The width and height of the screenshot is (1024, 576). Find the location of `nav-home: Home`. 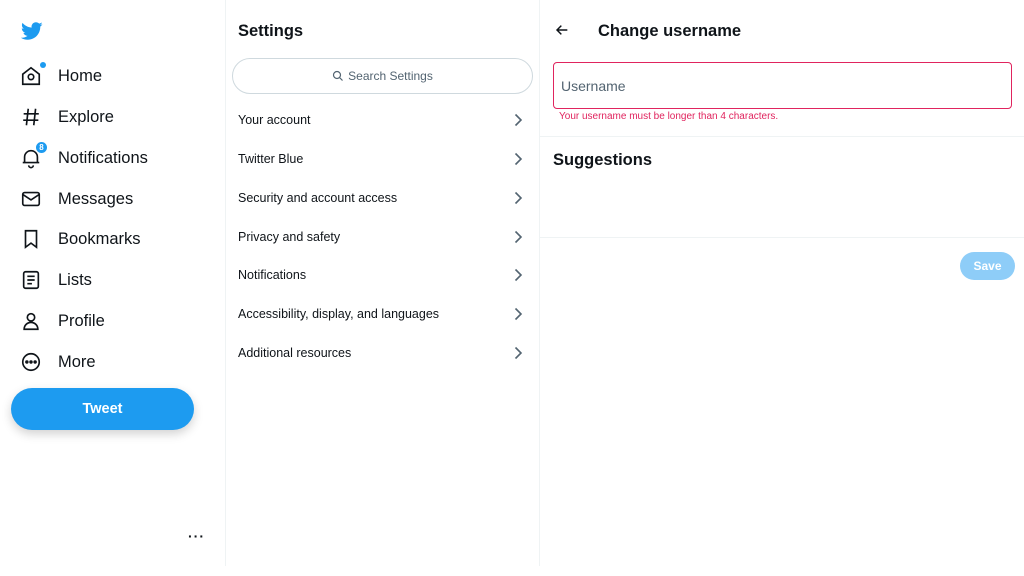

nav-home: Home is located at coordinates (61, 76).